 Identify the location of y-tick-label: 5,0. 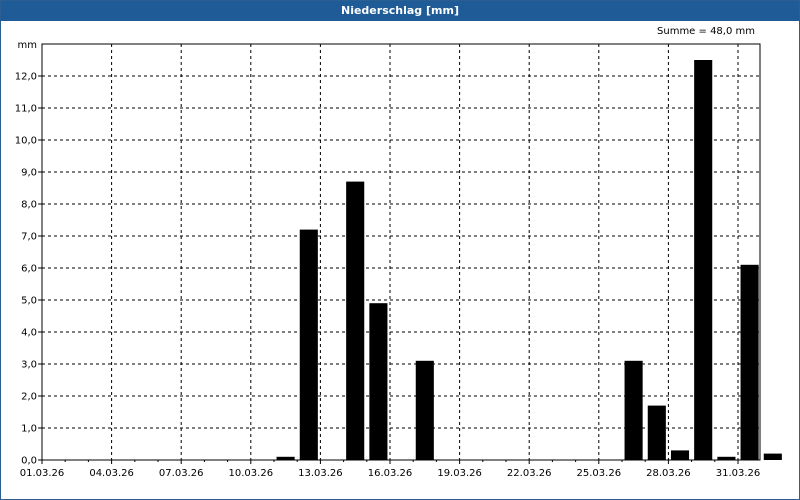
(29, 301).